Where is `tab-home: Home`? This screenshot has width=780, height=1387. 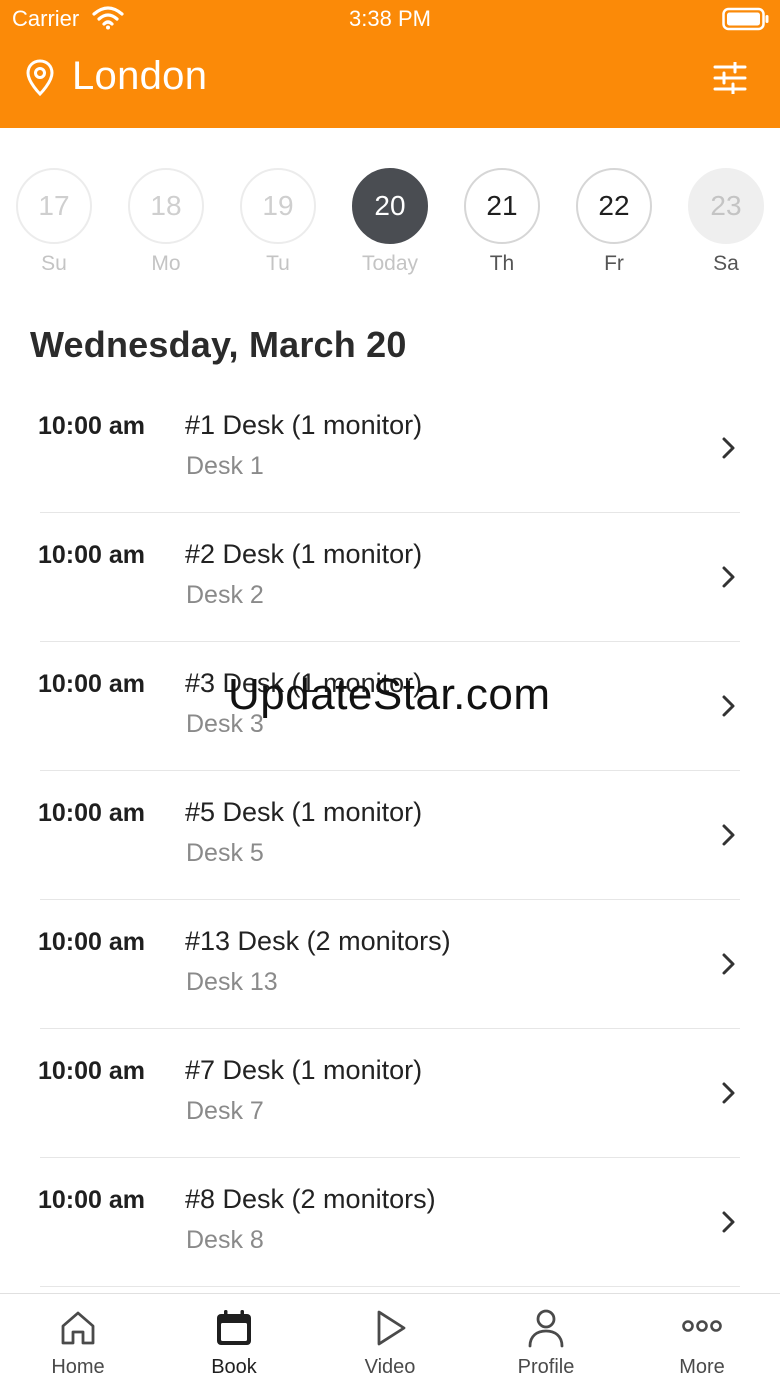
tab-home: Home is located at coordinates (78, 1340).